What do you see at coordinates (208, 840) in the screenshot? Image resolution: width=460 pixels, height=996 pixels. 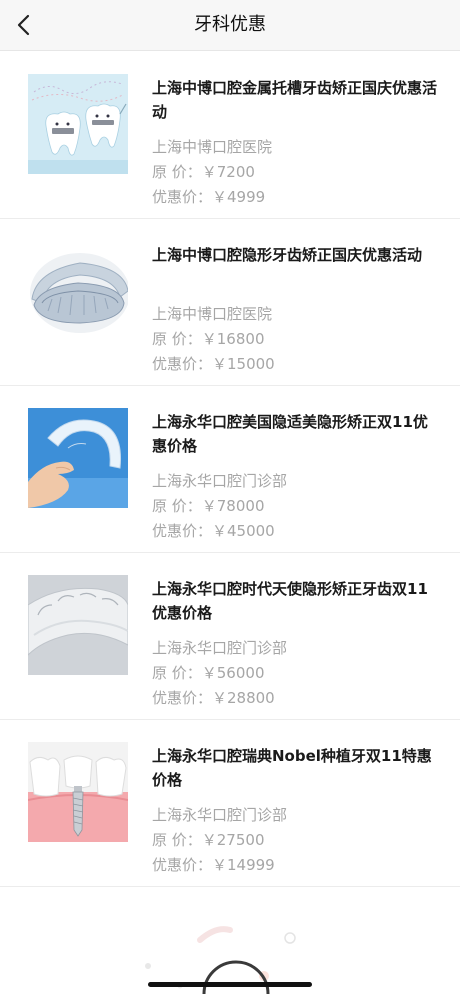 I see `original-price: 原 价：￥27500` at bounding box center [208, 840].